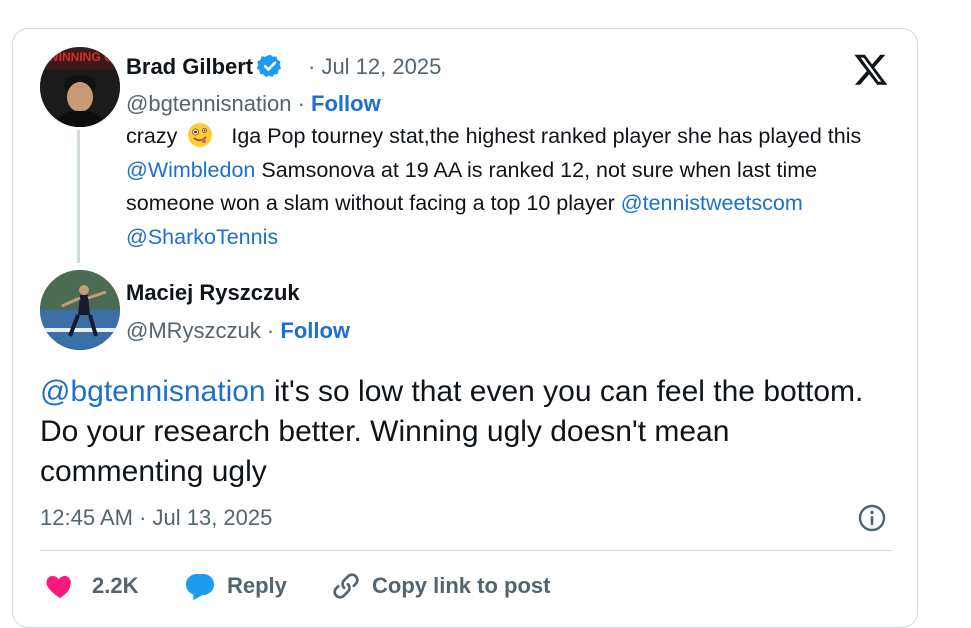  What do you see at coordinates (189, 66) in the screenshot?
I see `author-name-text: Brad Gilbert` at bounding box center [189, 66].